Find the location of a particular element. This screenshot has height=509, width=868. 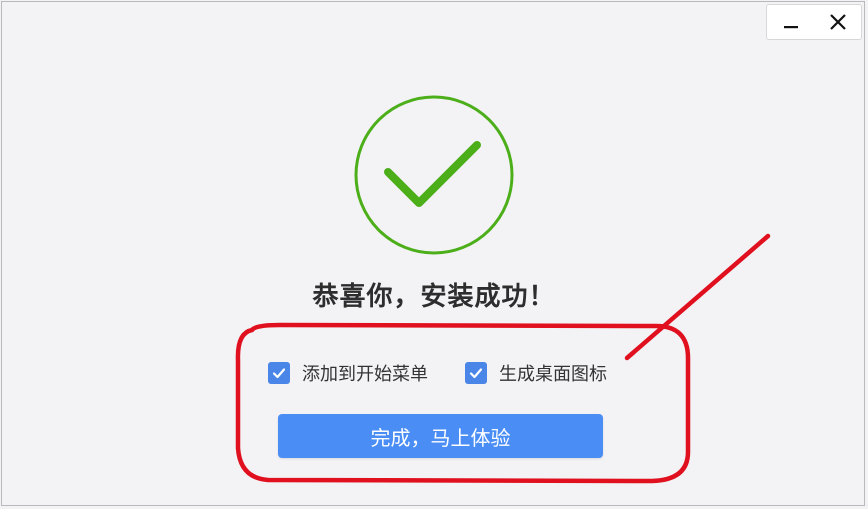

success-headline: 恭喜你，安装成功！ is located at coordinates (434, 297).